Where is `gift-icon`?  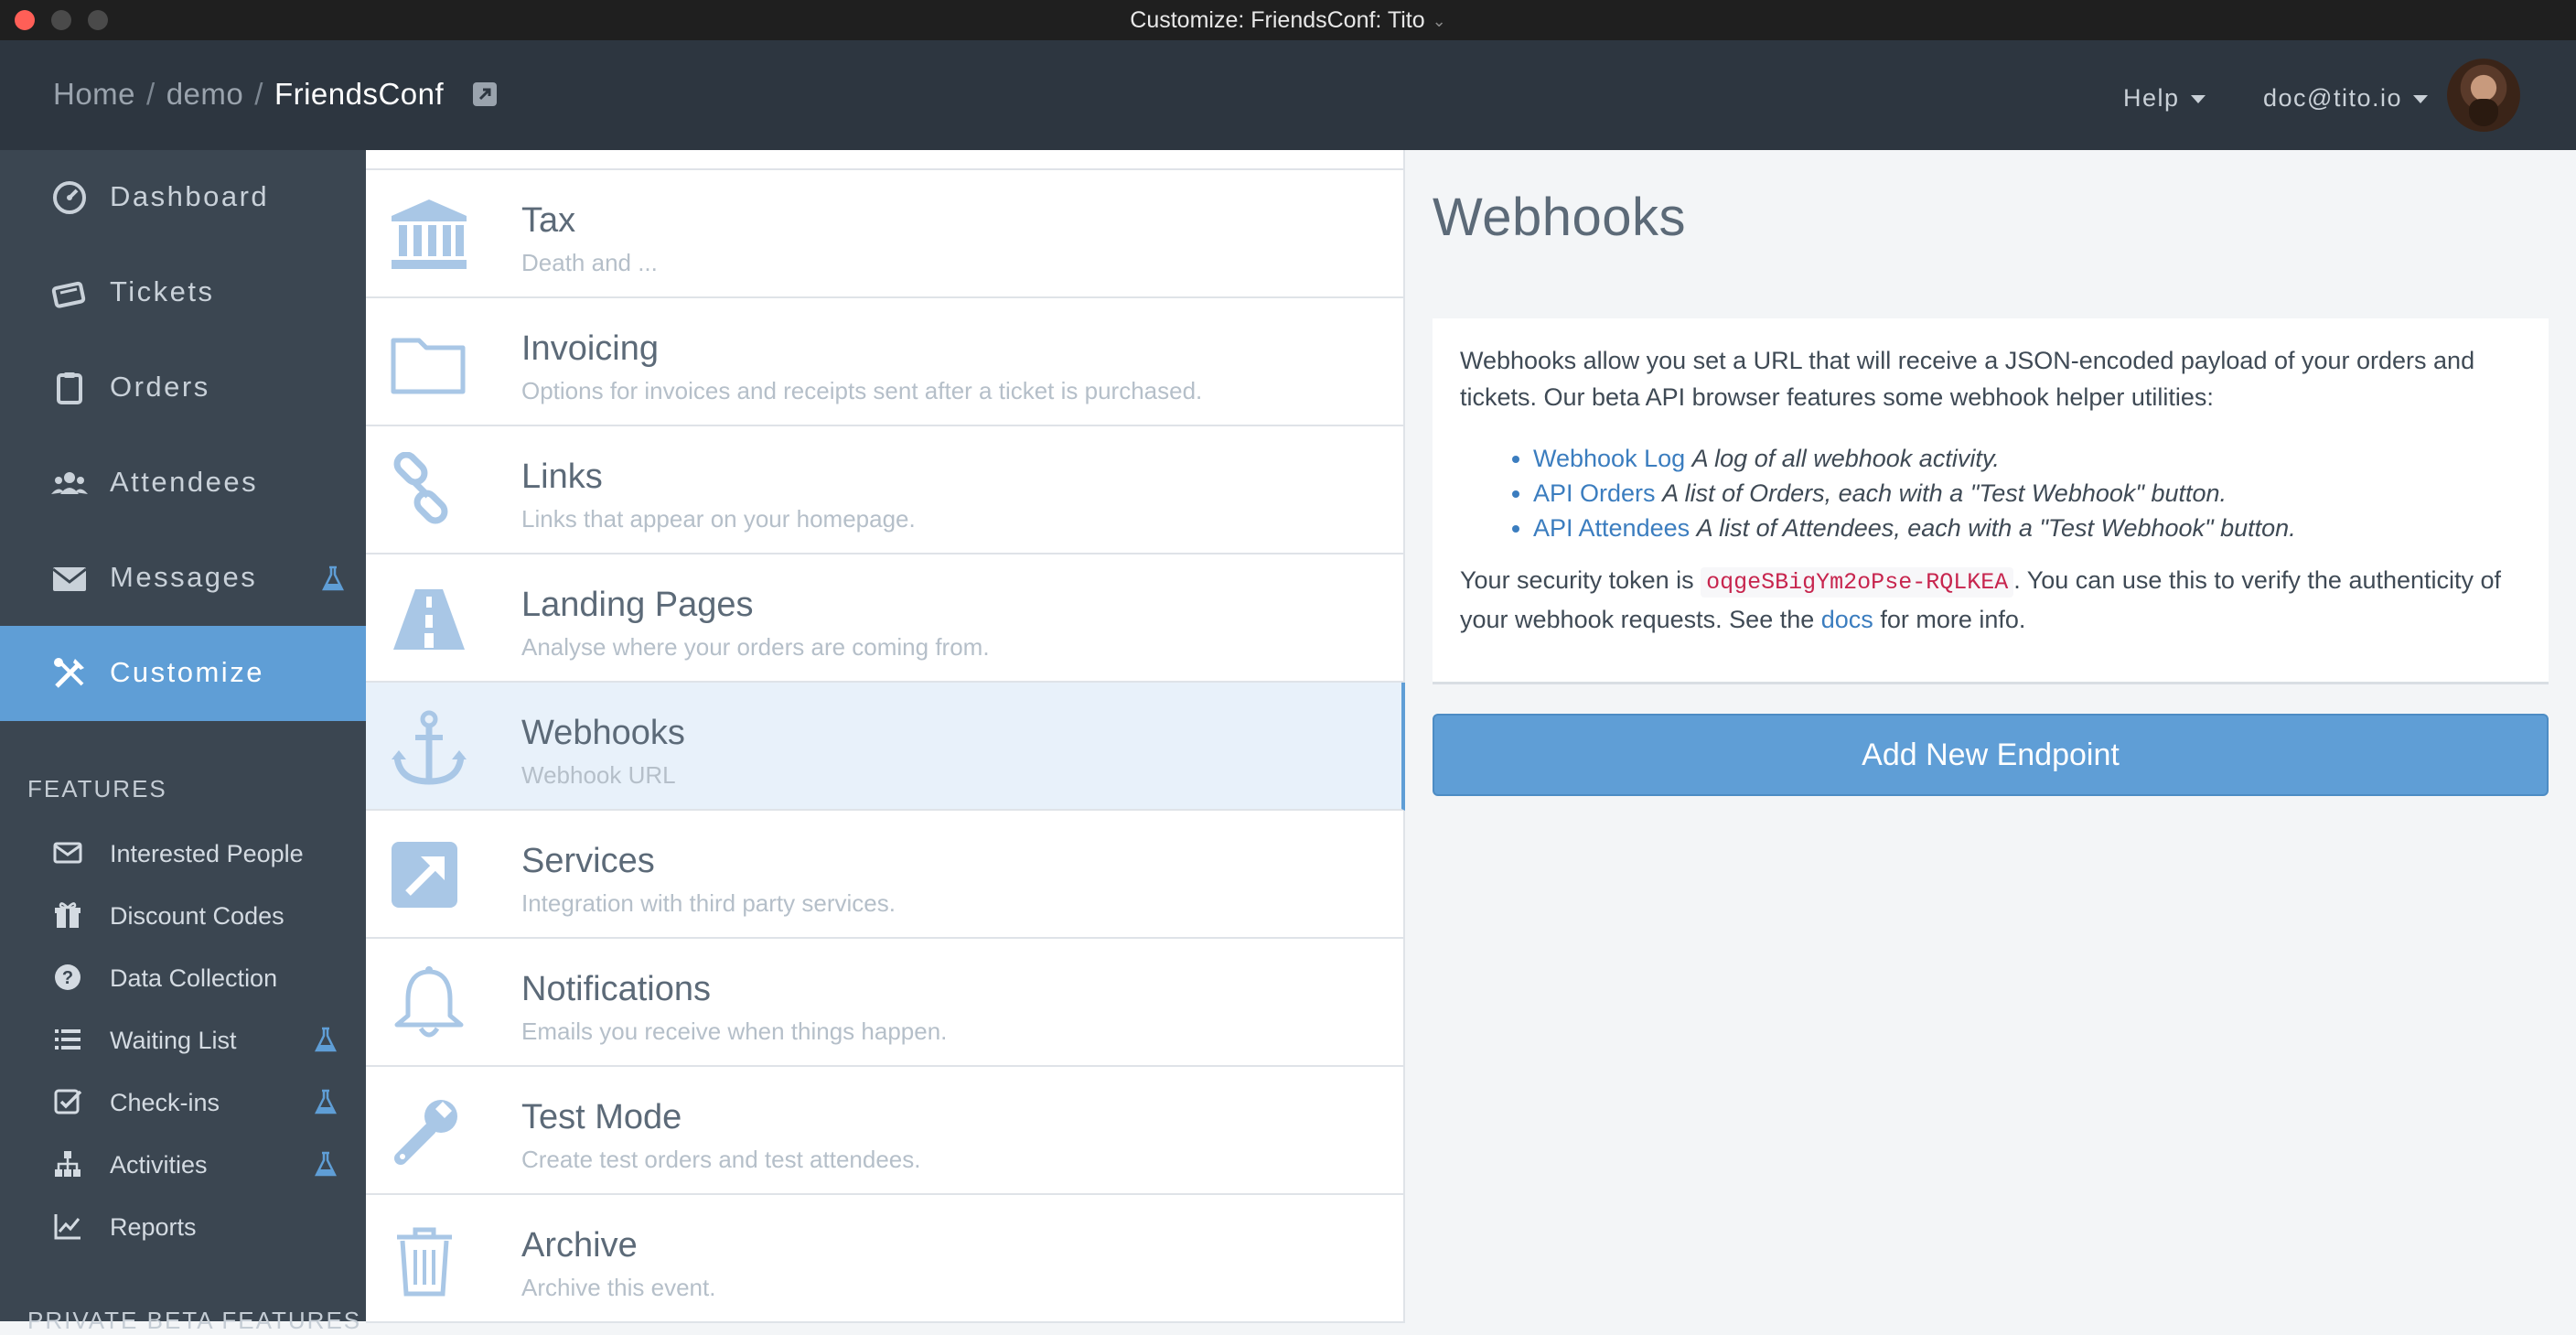
gift-icon is located at coordinates (67, 915).